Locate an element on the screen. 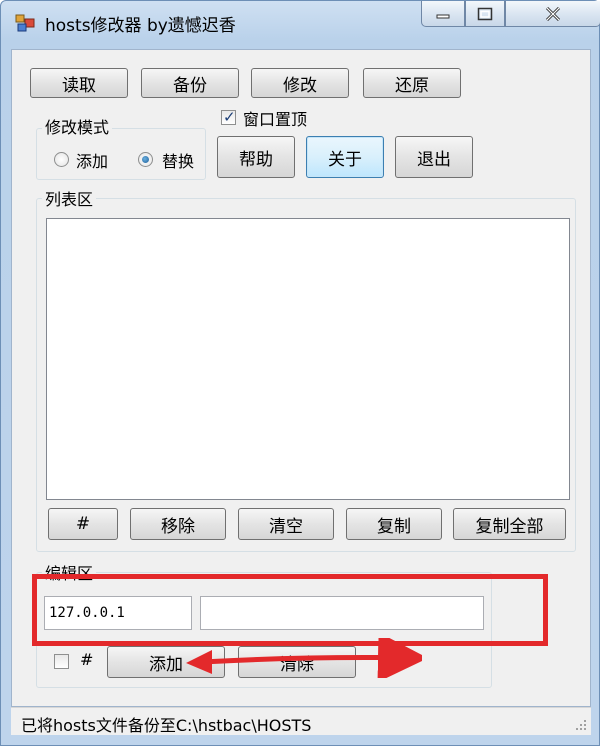 The height and width of the screenshot is (746, 600). minimize-icon is located at coordinates (443, 16).